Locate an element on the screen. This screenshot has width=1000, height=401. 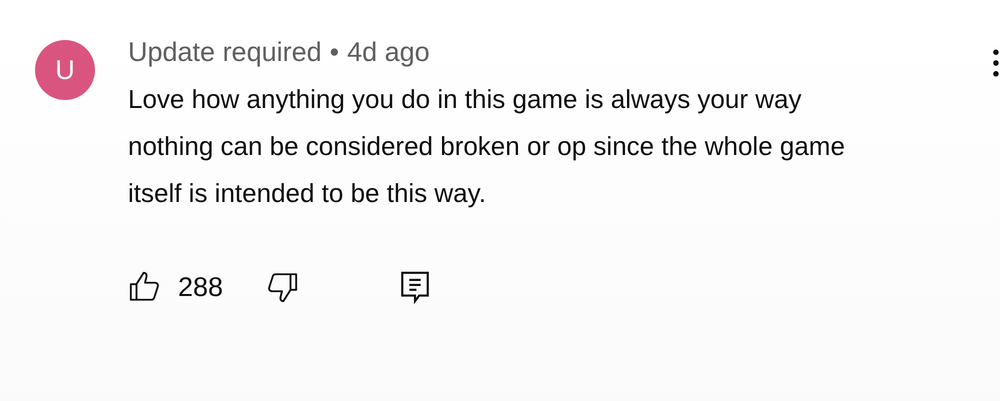
author-name: Update required is located at coordinates (225, 52).